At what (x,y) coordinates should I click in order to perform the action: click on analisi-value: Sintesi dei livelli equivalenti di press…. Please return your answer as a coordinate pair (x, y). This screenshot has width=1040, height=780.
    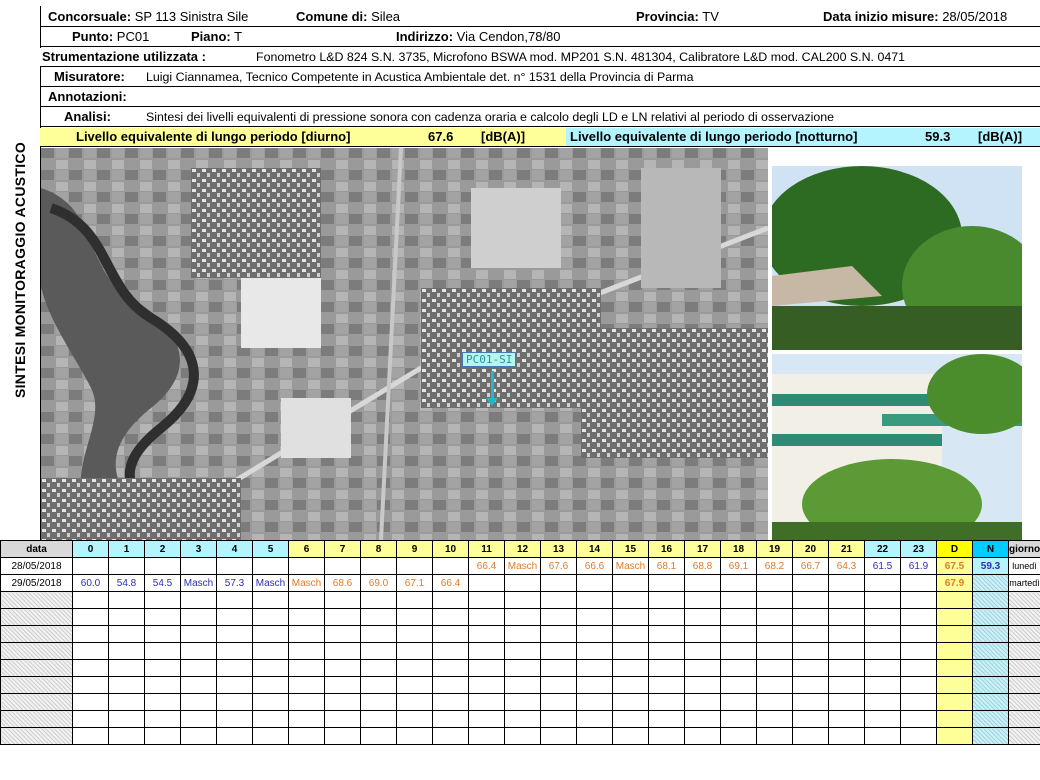
    Looking at the image, I should click on (490, 117).